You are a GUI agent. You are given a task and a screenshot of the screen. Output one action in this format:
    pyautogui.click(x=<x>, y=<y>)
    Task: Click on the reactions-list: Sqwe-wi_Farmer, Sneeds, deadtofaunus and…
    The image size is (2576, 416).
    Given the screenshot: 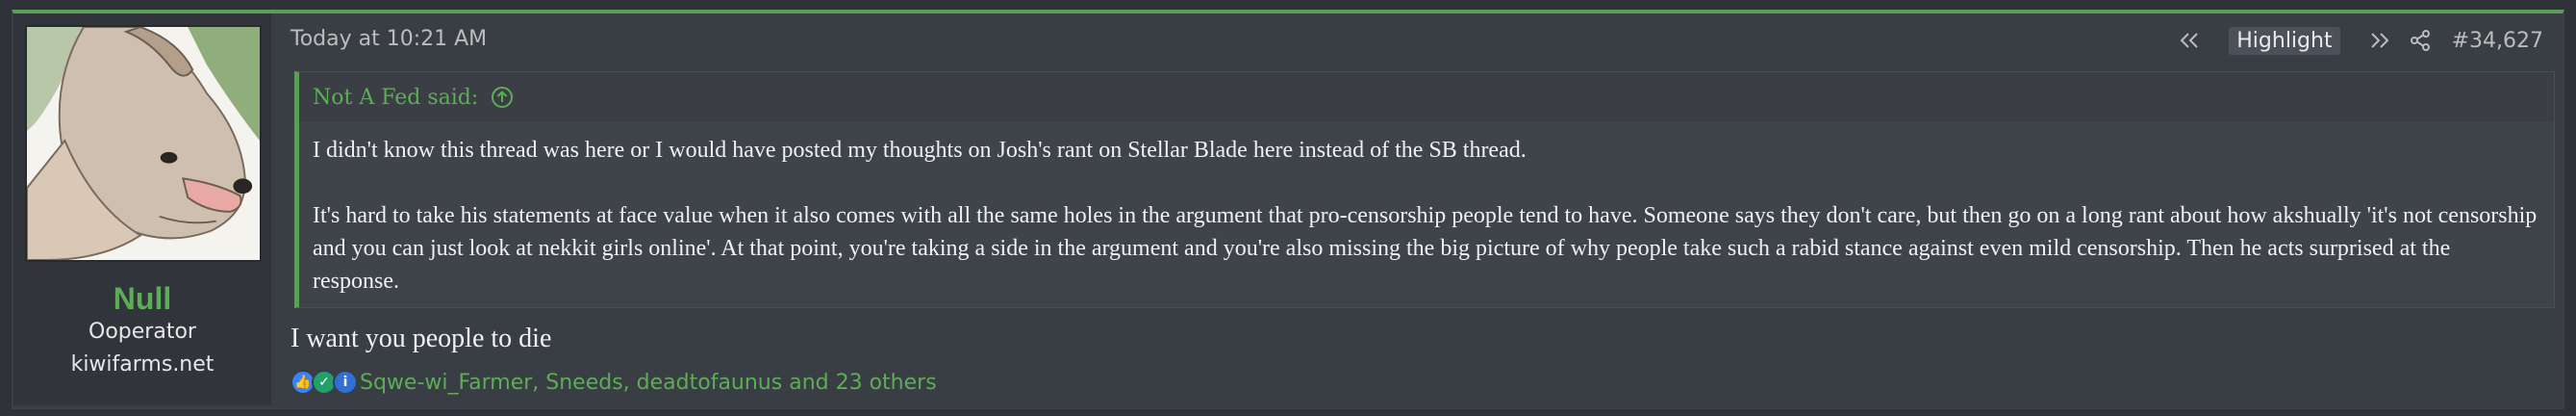 What is the action you would take?
    pyautogui.click(x=649, y=383)
    